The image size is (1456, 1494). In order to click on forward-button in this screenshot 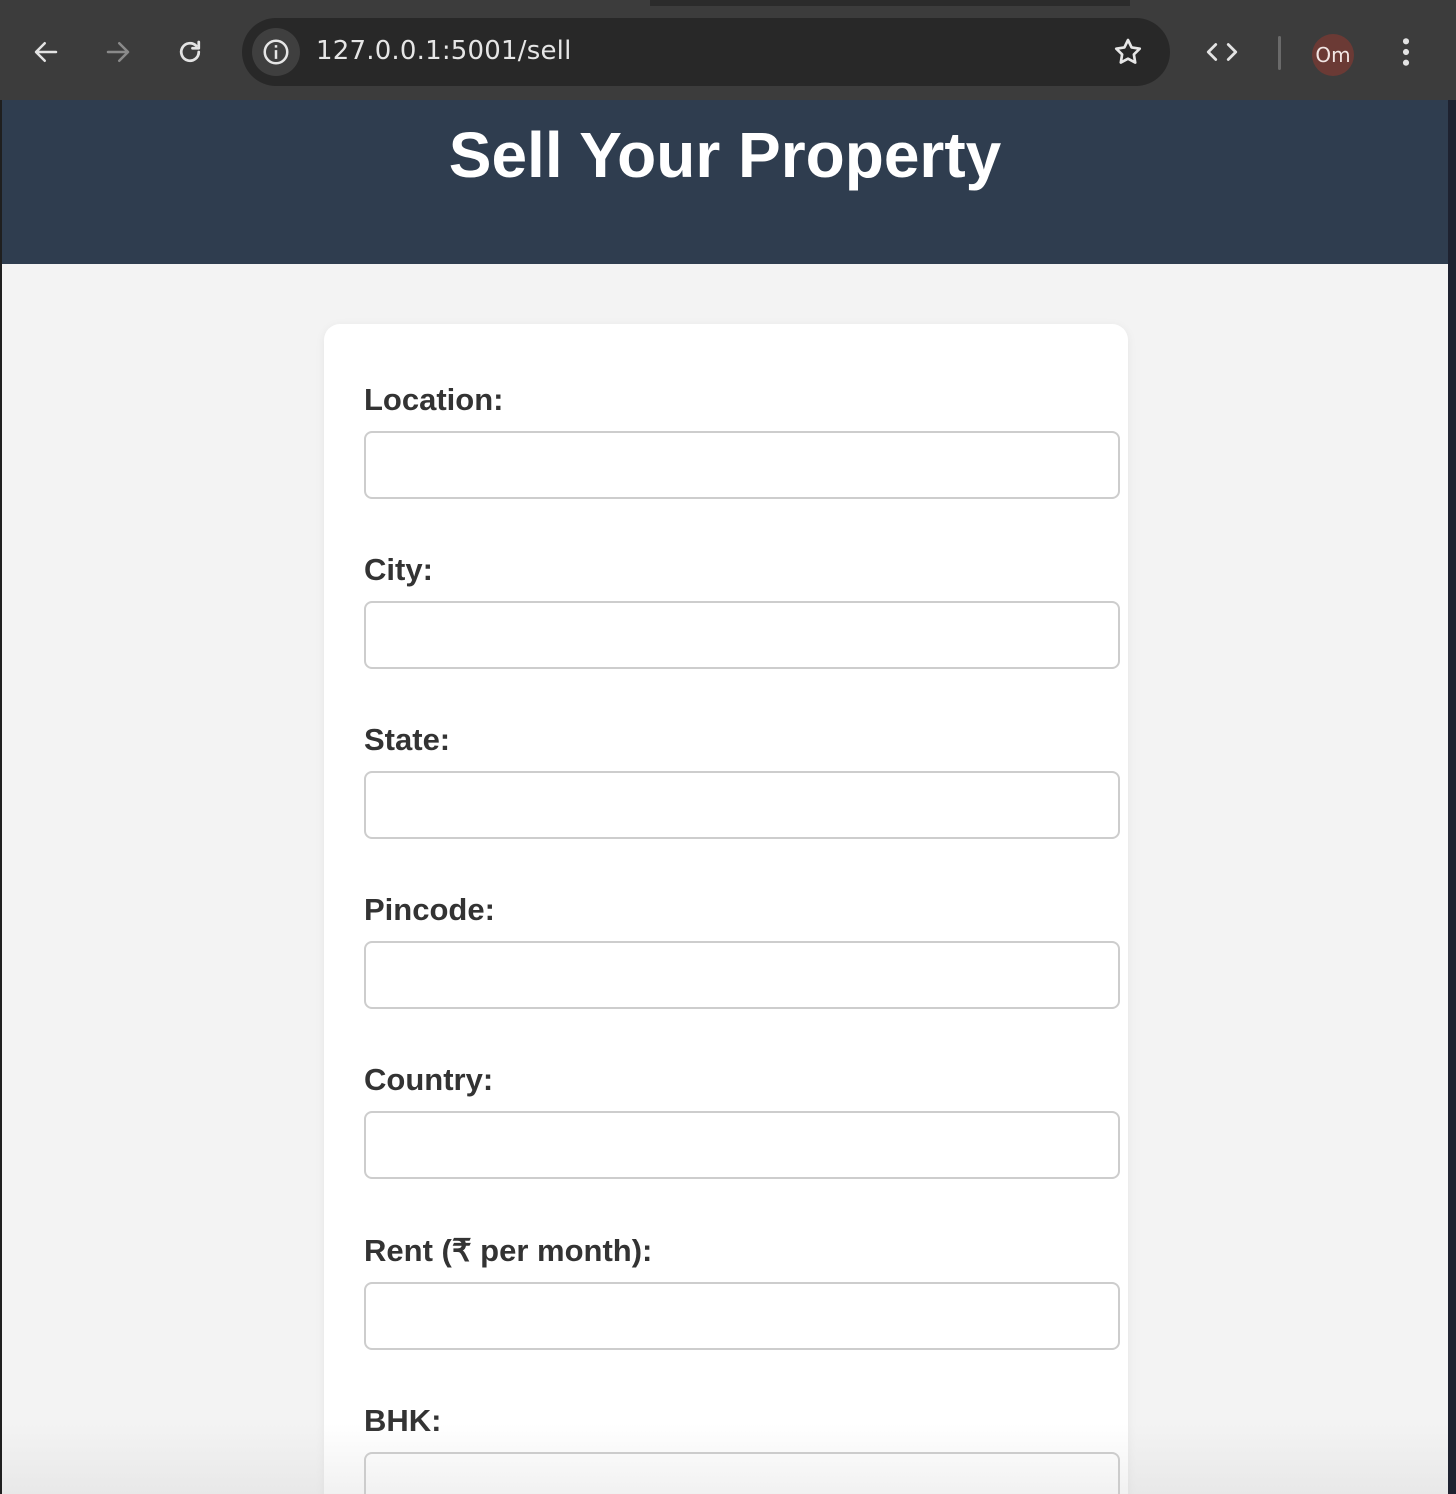, I will do `click(118, 52)`.